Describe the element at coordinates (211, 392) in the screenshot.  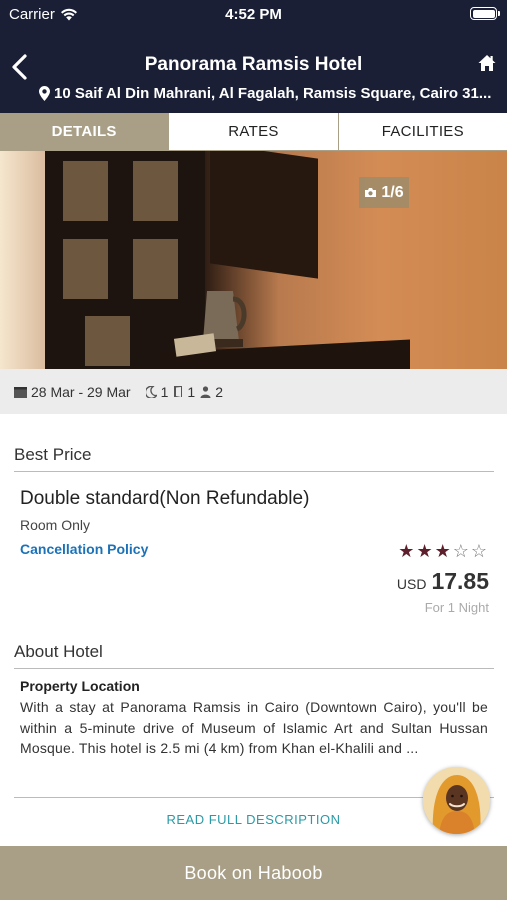
I see `booking-guests: 2` at that location.